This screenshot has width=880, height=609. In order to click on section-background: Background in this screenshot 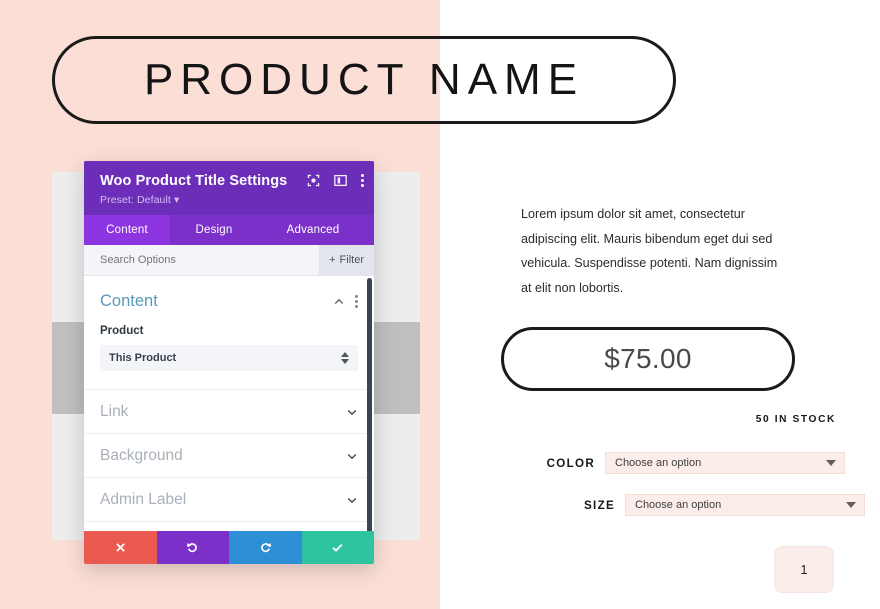, I will do `click(229, 456)`.